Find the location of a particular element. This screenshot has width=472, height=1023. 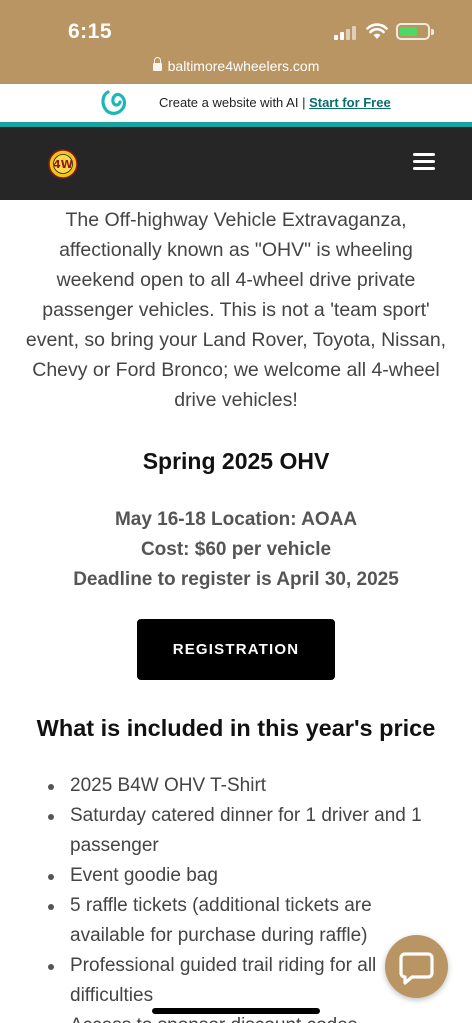

baltimore-4wheelers-logo: 4W is located at coordinates (63, 164).